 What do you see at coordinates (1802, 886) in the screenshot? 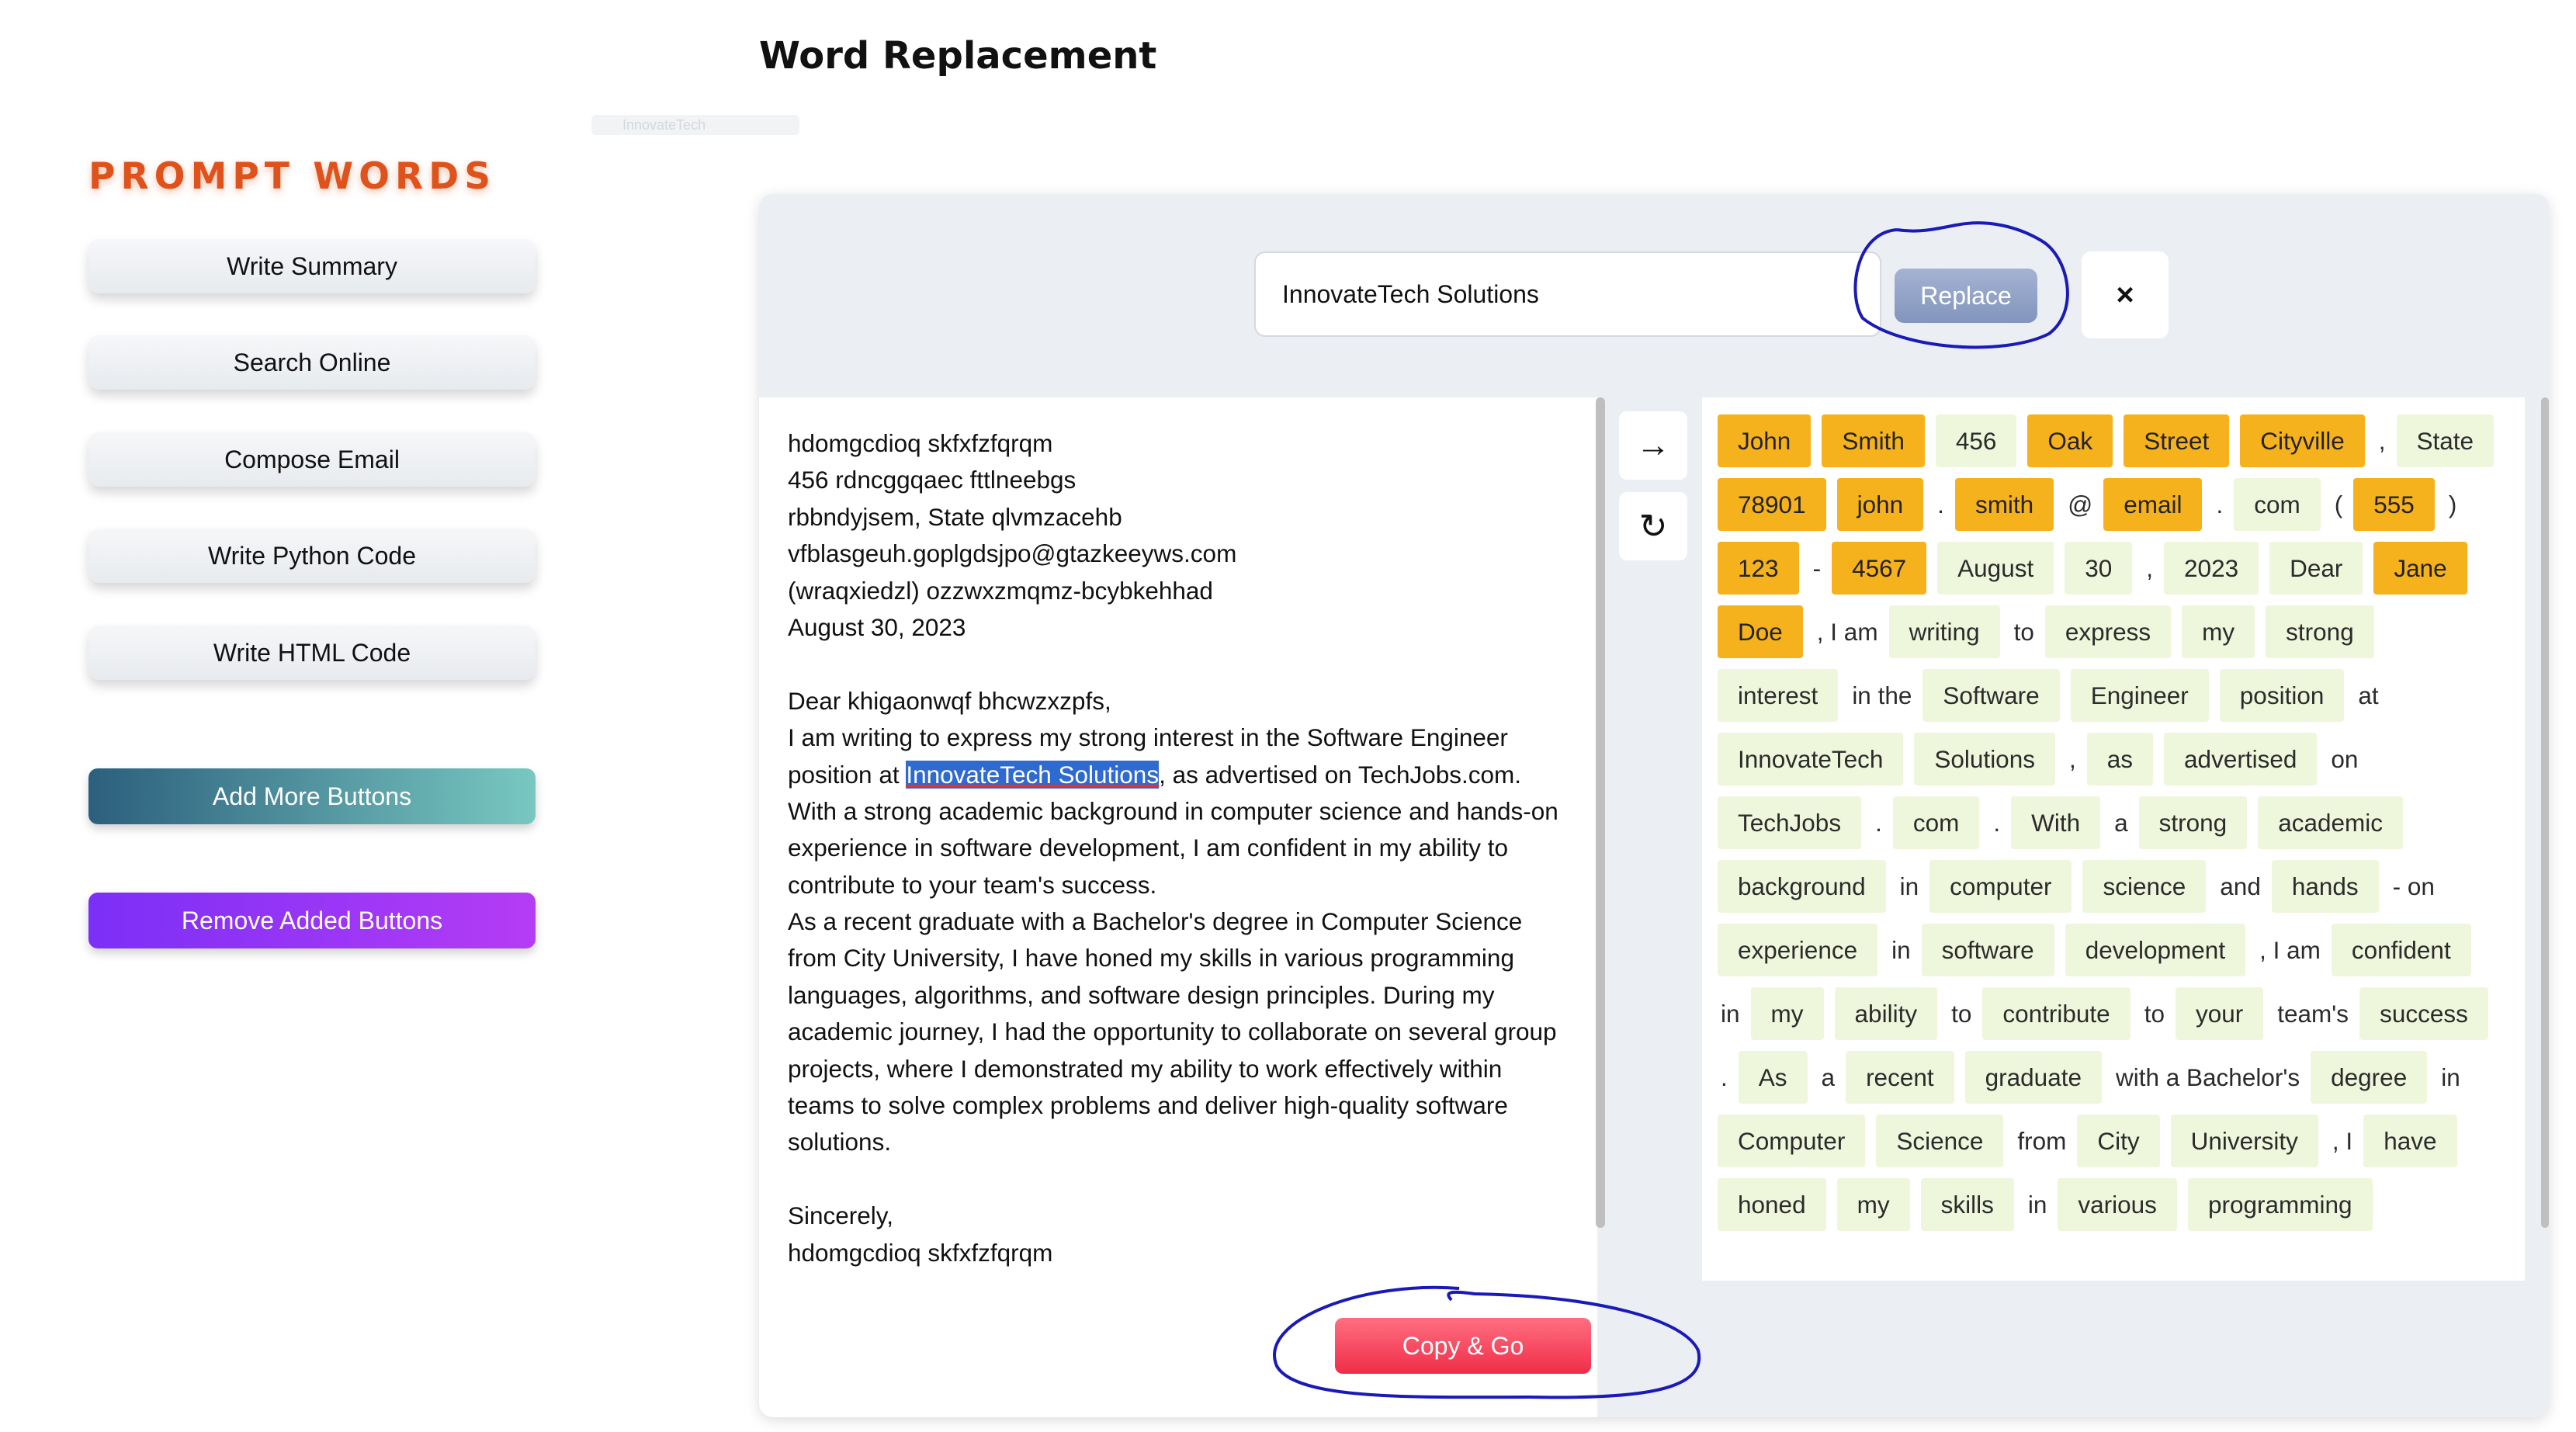
I see `word-token: background` at bounding box center [1802, 886].